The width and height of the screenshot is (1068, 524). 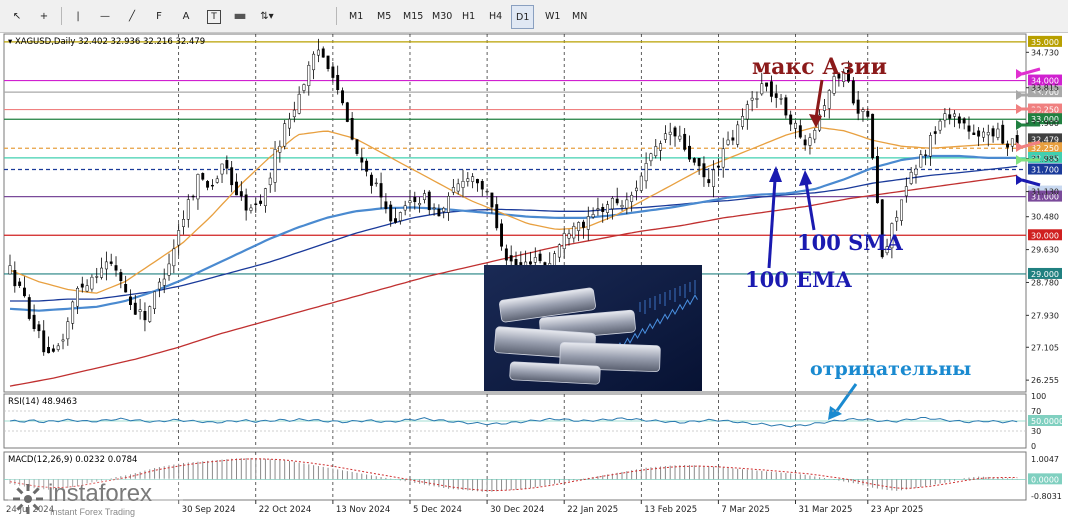 What do you see at coordinates (1045, 282) in the screenshot?
I see `y-tick-label: 28.780` at bounding box center [1045, 282].